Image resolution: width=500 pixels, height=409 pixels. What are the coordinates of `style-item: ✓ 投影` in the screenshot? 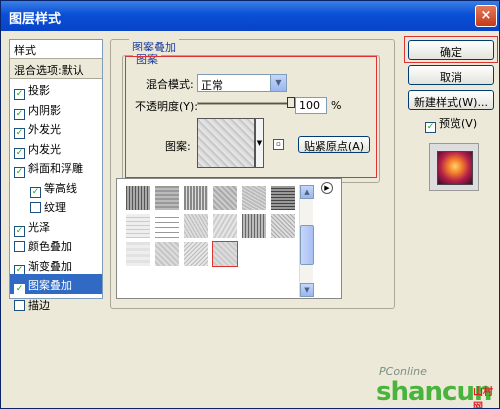 It's located at (56, 89).